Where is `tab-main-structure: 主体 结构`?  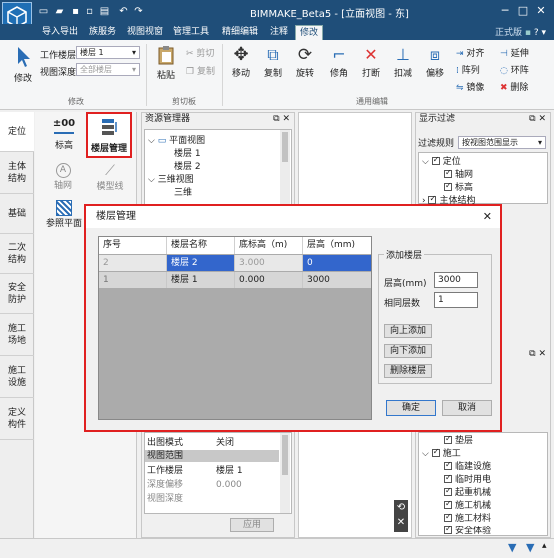
tab-main-structure: 主体 结构 is located at coordinates (17, 173).